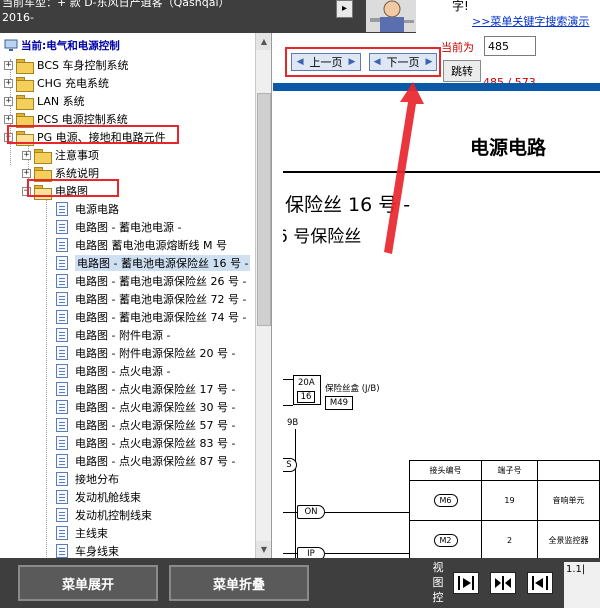 This screenshot has width=600, height=608. I want to click on vehicle-title-line2: 2016-, so click(18, 17).